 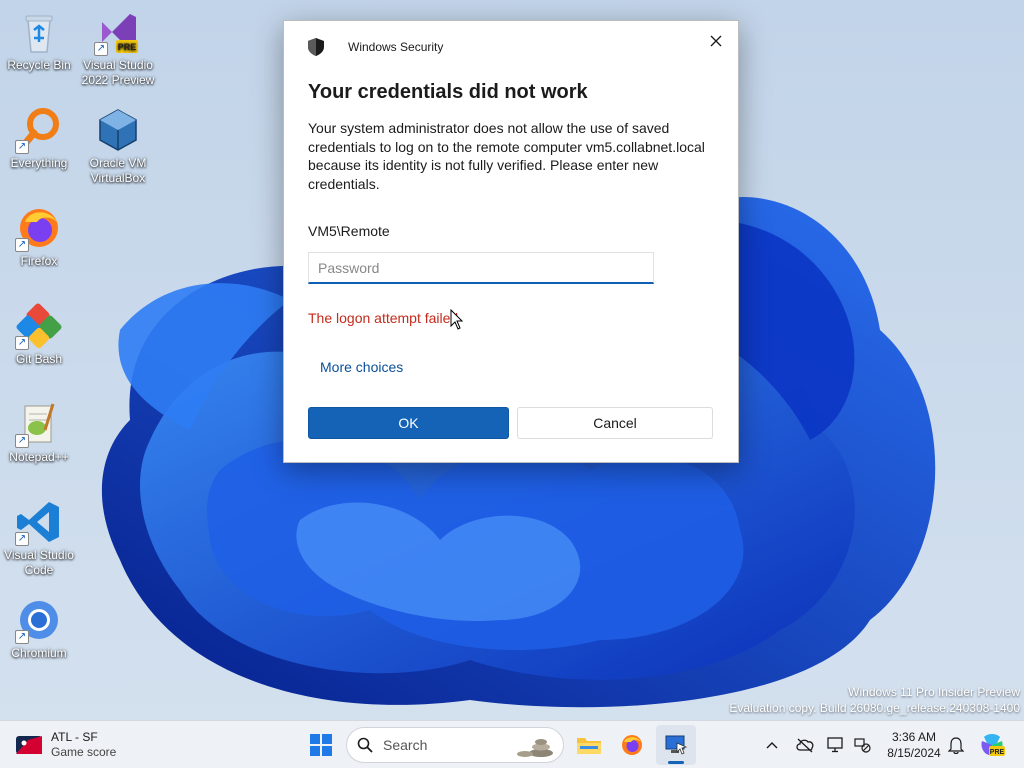 I want to click on username-label: VM5\Remote, so click(x=349, y=231).